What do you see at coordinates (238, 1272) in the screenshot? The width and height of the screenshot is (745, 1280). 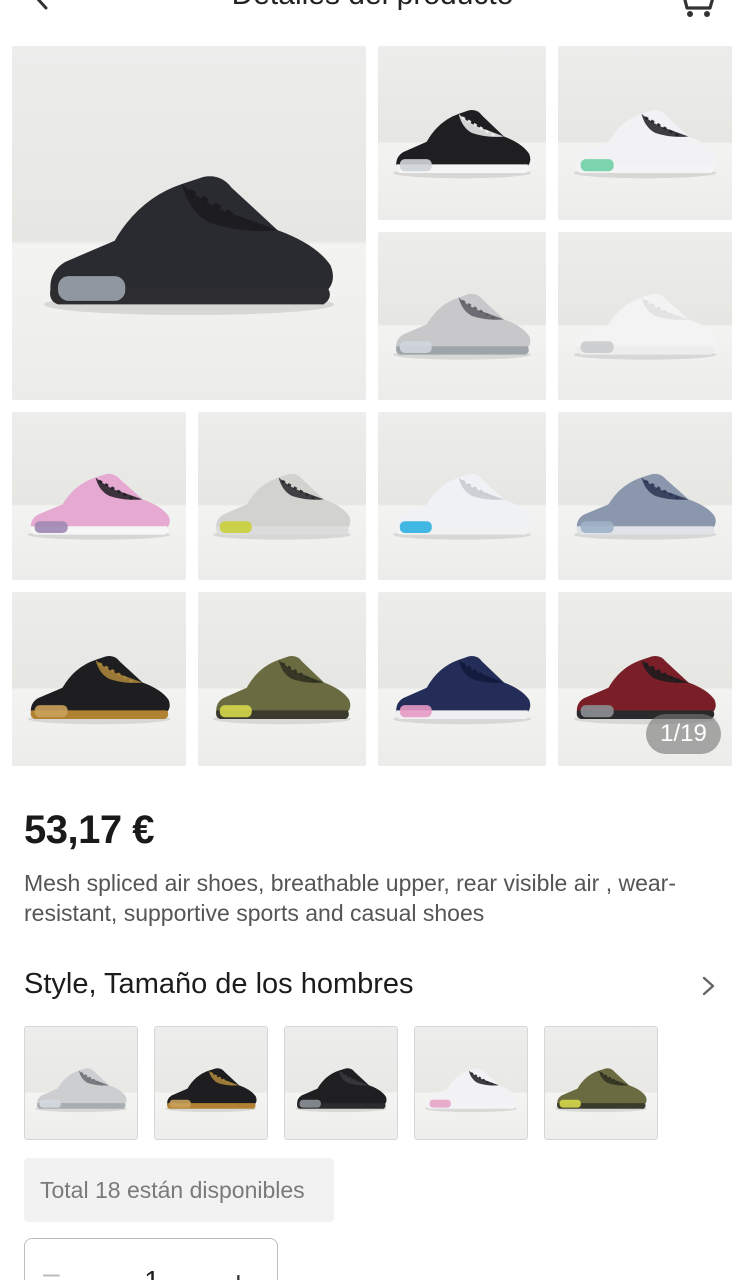 I see `increase-quantity-button: +` at bounding box center [238, 1272].